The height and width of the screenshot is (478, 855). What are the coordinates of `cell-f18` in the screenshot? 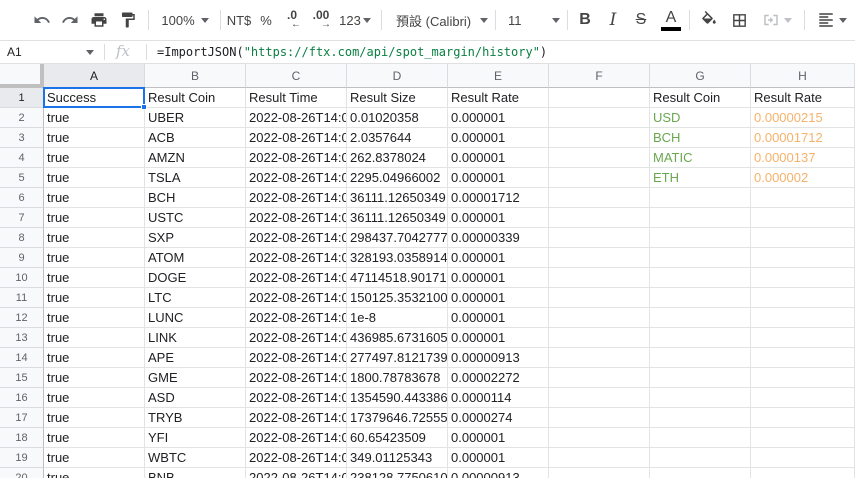 It's located at (599, 438).